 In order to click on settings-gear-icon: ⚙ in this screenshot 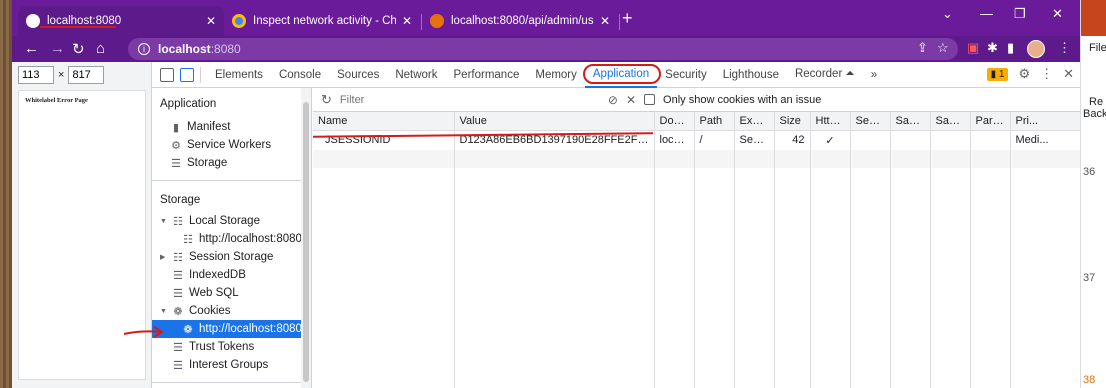, I will do `click(1024, 74)`.